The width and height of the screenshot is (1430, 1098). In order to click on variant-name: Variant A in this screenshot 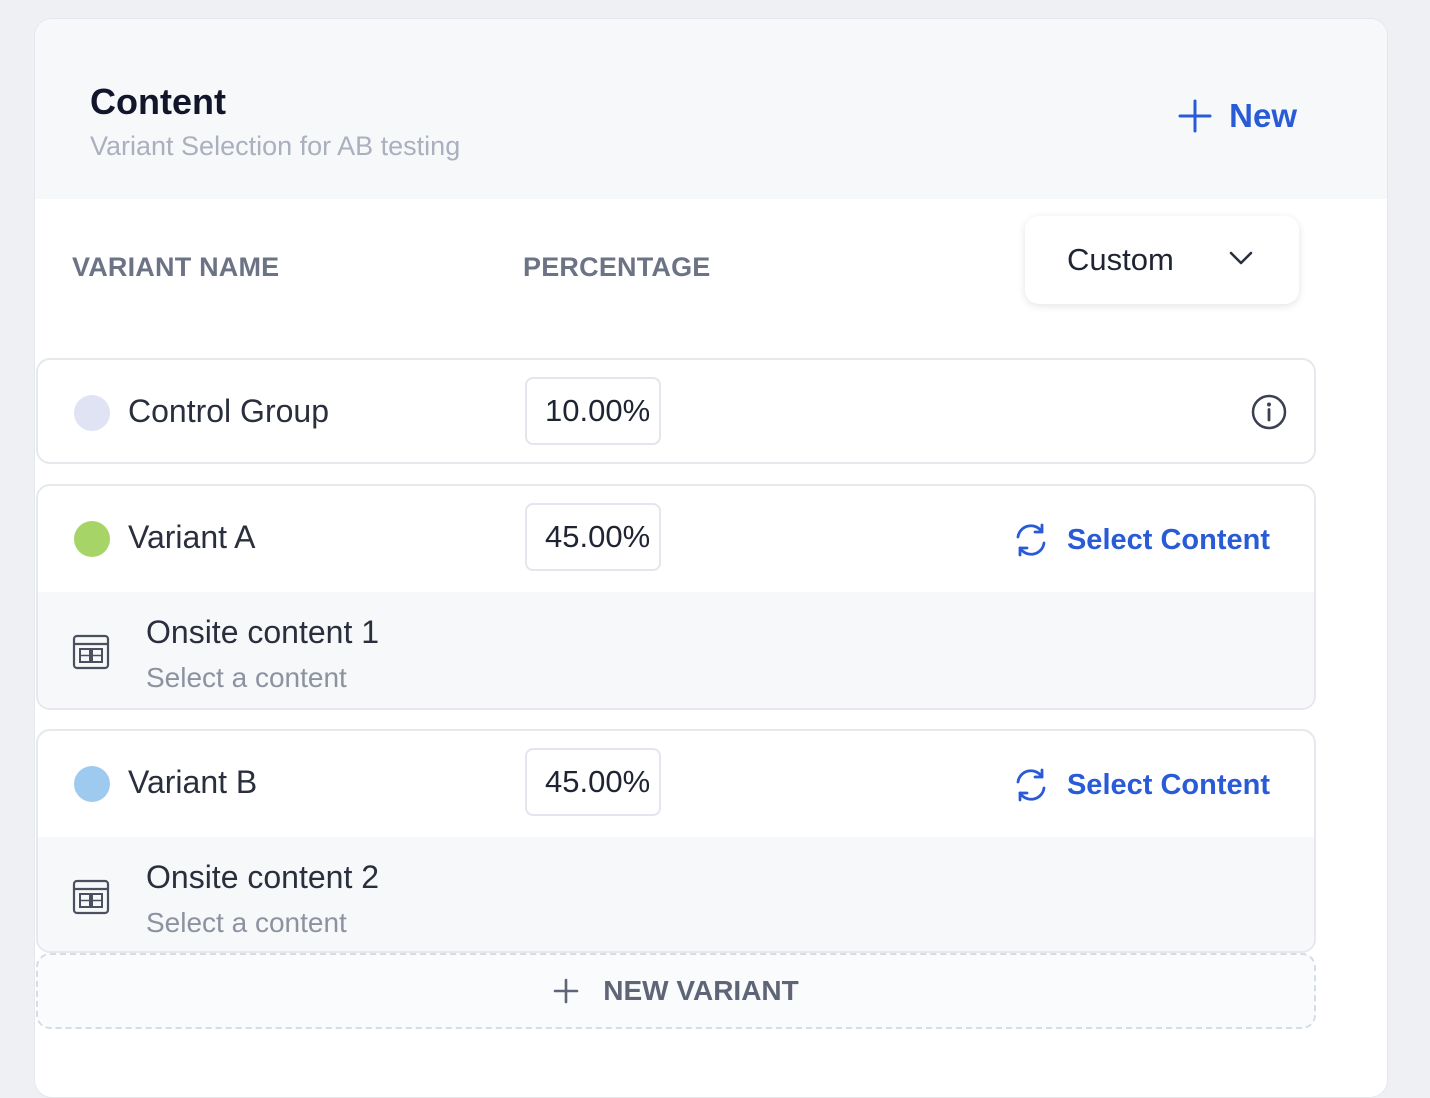, I will do `click(192, 537)`.